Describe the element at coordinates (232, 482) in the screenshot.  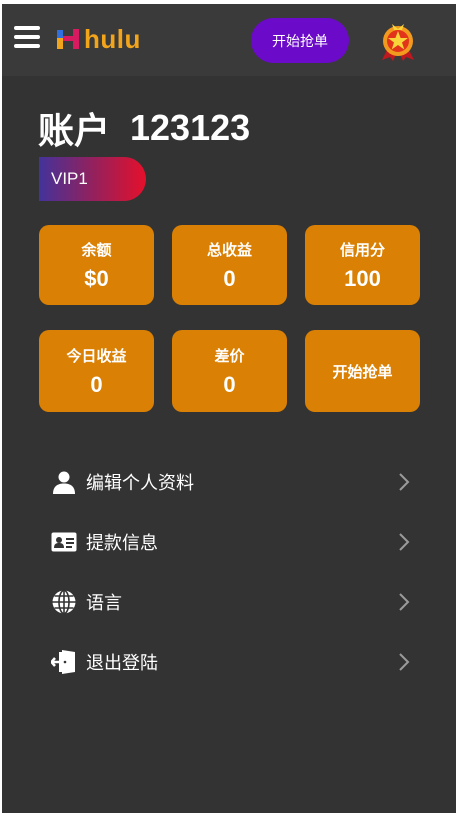
I see `menu-item-edit-profile: 编辑个人资料` at that location.